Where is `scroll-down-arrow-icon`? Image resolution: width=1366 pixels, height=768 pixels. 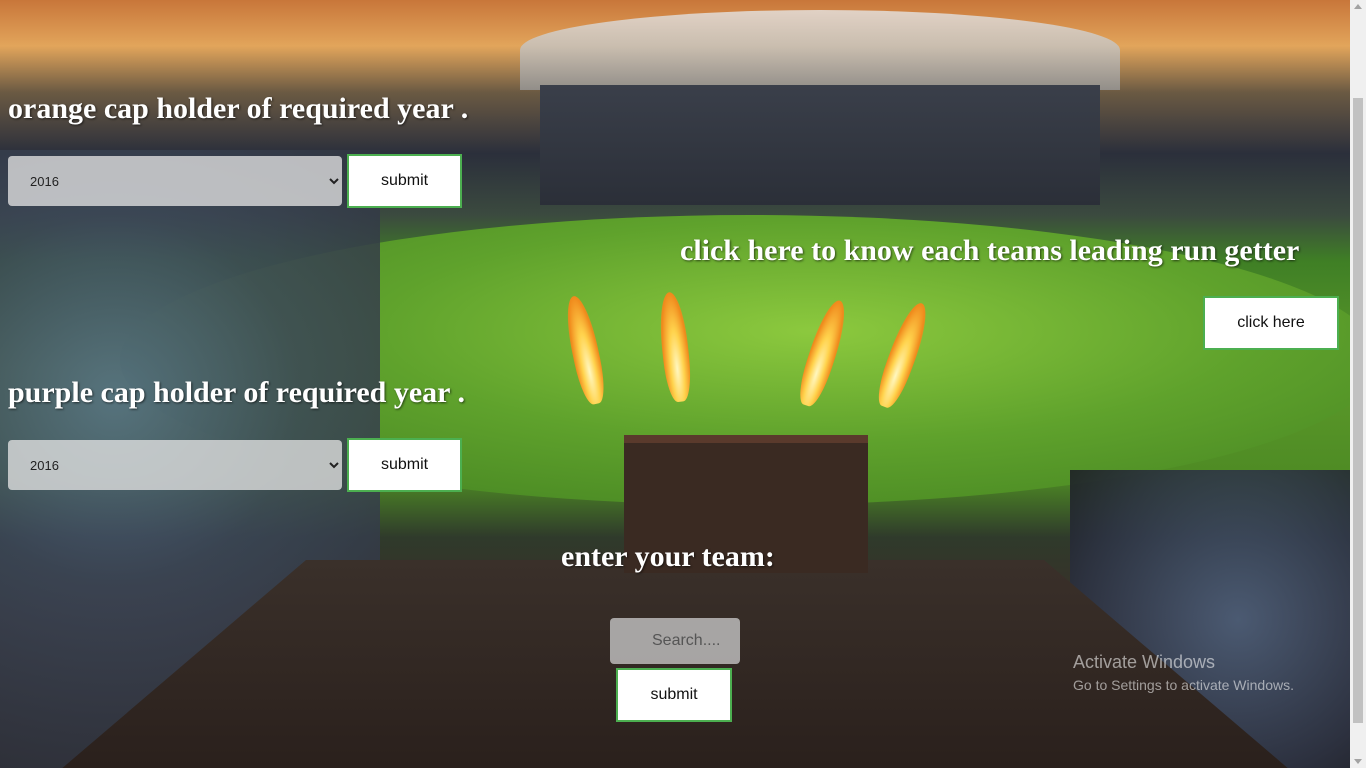
scroll-down-arrow-icon is located at coordinates (1358, 761).